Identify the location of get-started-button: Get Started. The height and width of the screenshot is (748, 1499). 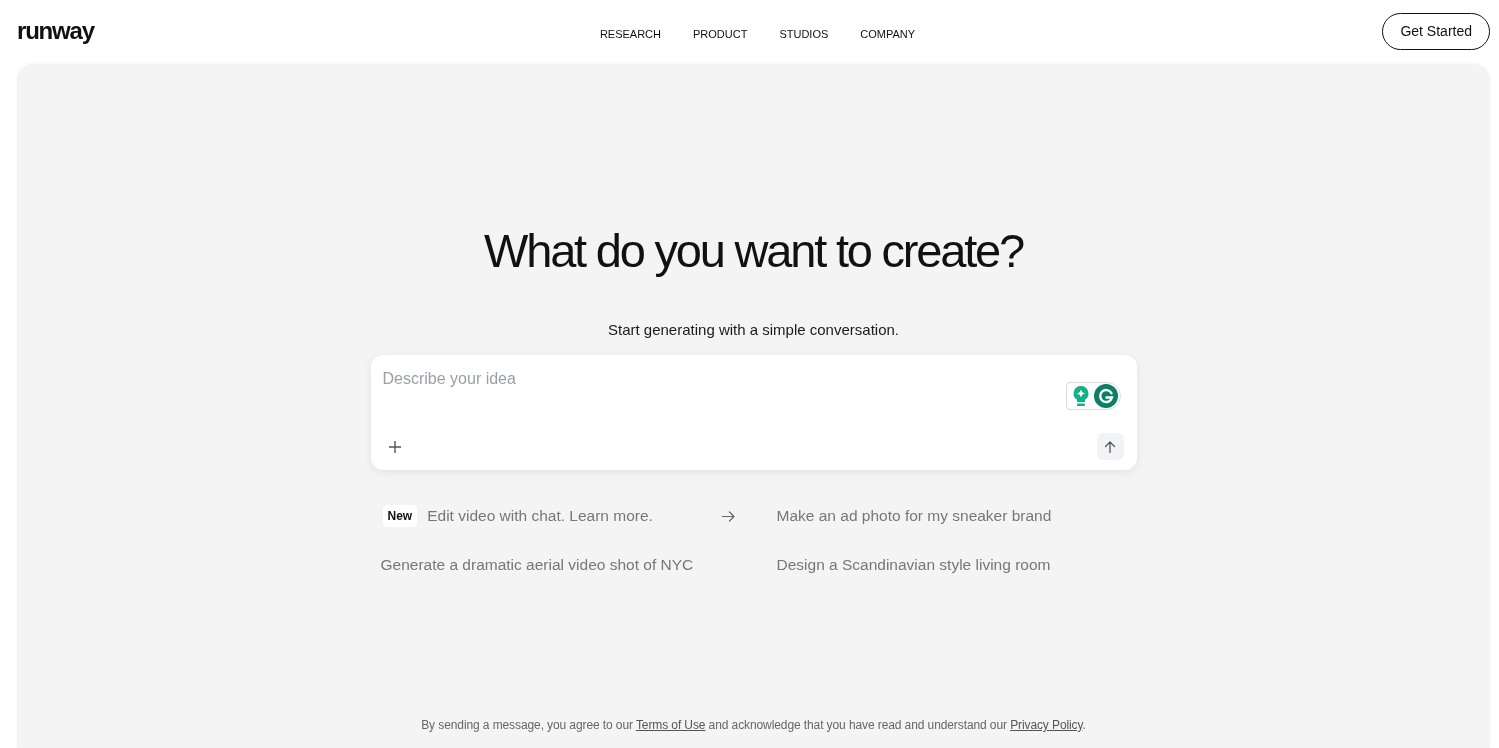
(1436, 31).